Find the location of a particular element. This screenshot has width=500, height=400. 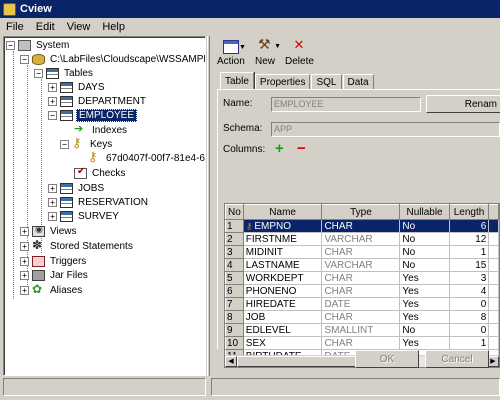

column-length-cell: 3 is located at coordinates (469, 278).